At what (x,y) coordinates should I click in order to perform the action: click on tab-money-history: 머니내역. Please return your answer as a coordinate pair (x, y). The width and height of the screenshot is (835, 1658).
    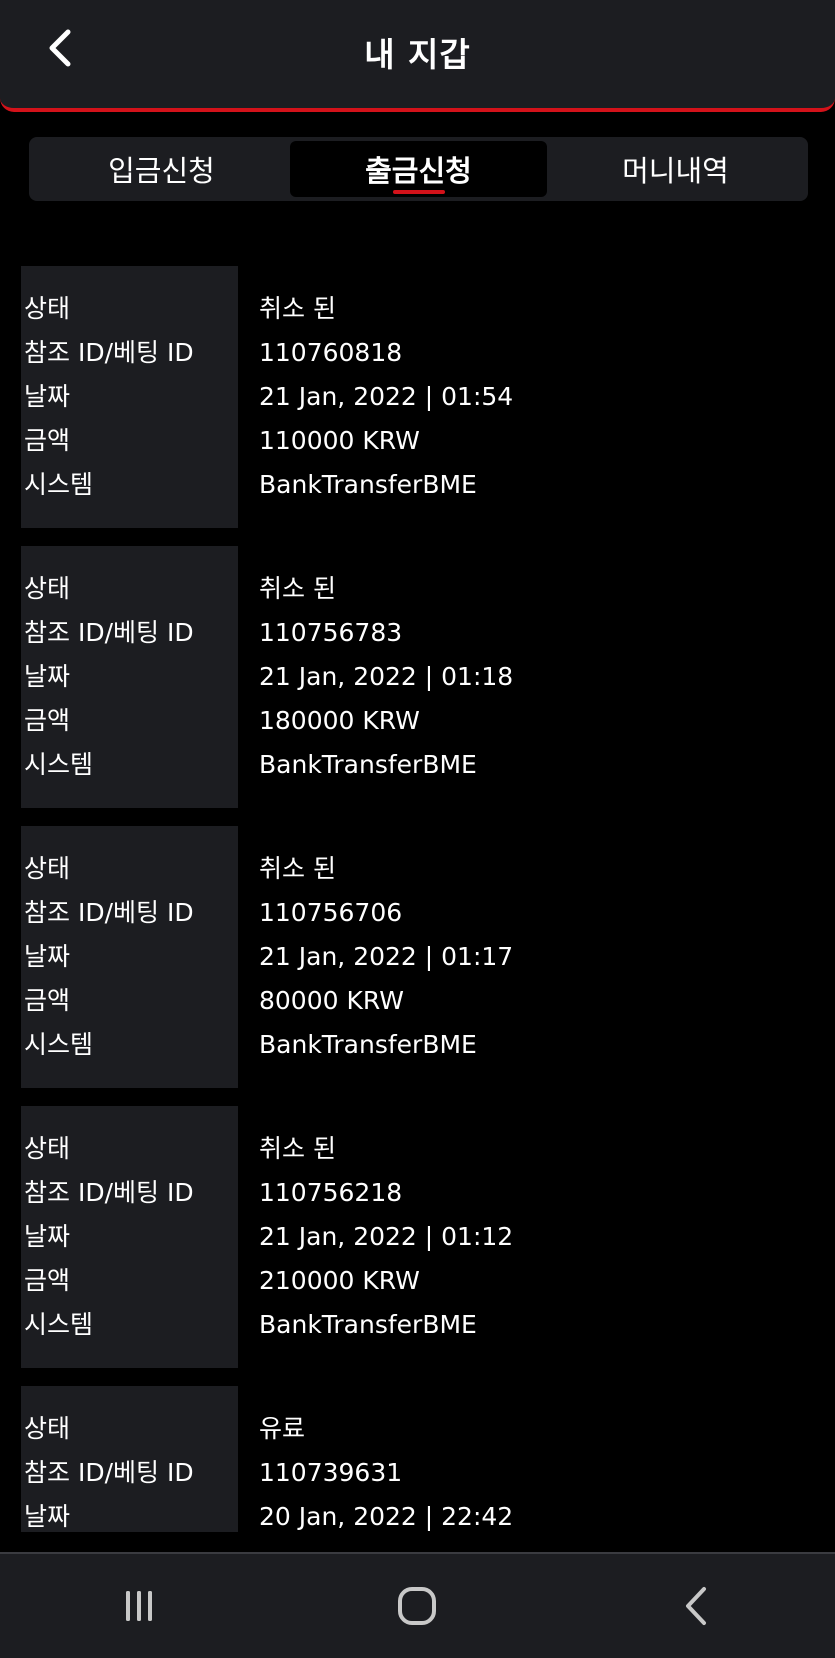
    Looking at the image, I should click on (675, 169).